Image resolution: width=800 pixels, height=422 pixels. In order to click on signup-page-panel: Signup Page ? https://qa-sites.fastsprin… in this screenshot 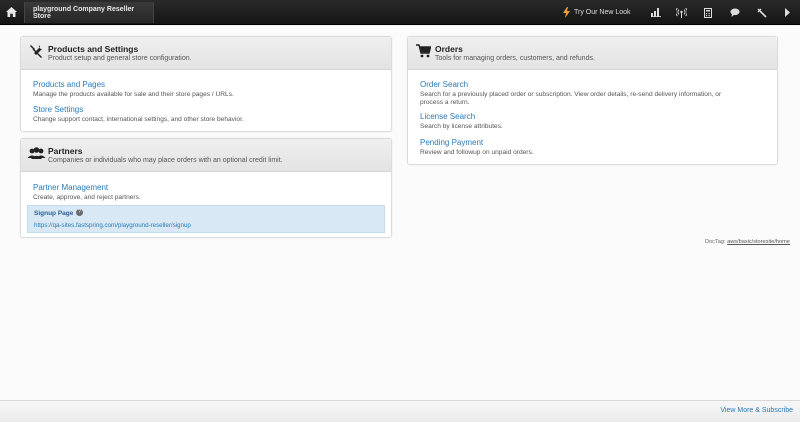, I will do `click(206, 219)`.